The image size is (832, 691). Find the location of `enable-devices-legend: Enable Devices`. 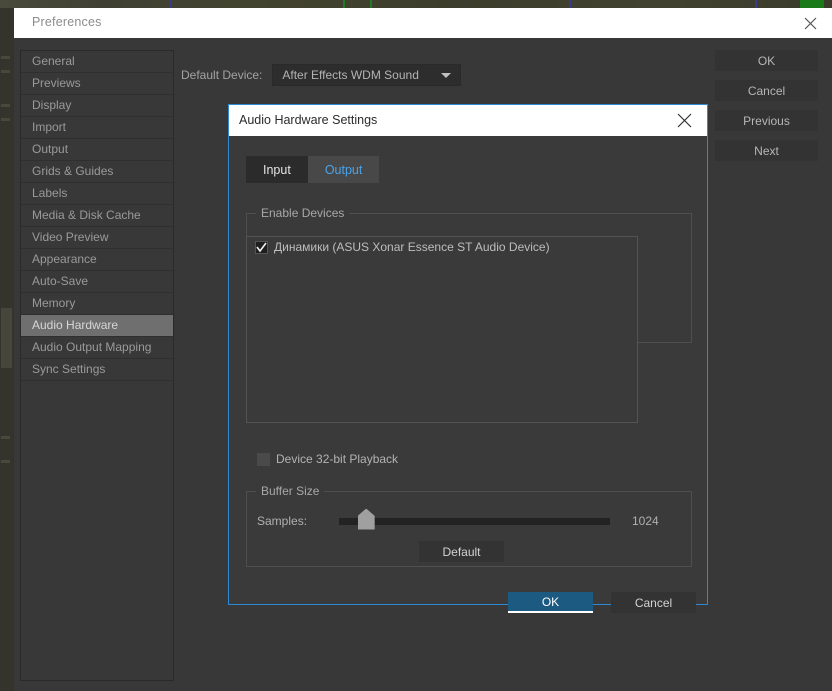

enable-devices-legend: Enable Devices is located at coordinates (303, 213).